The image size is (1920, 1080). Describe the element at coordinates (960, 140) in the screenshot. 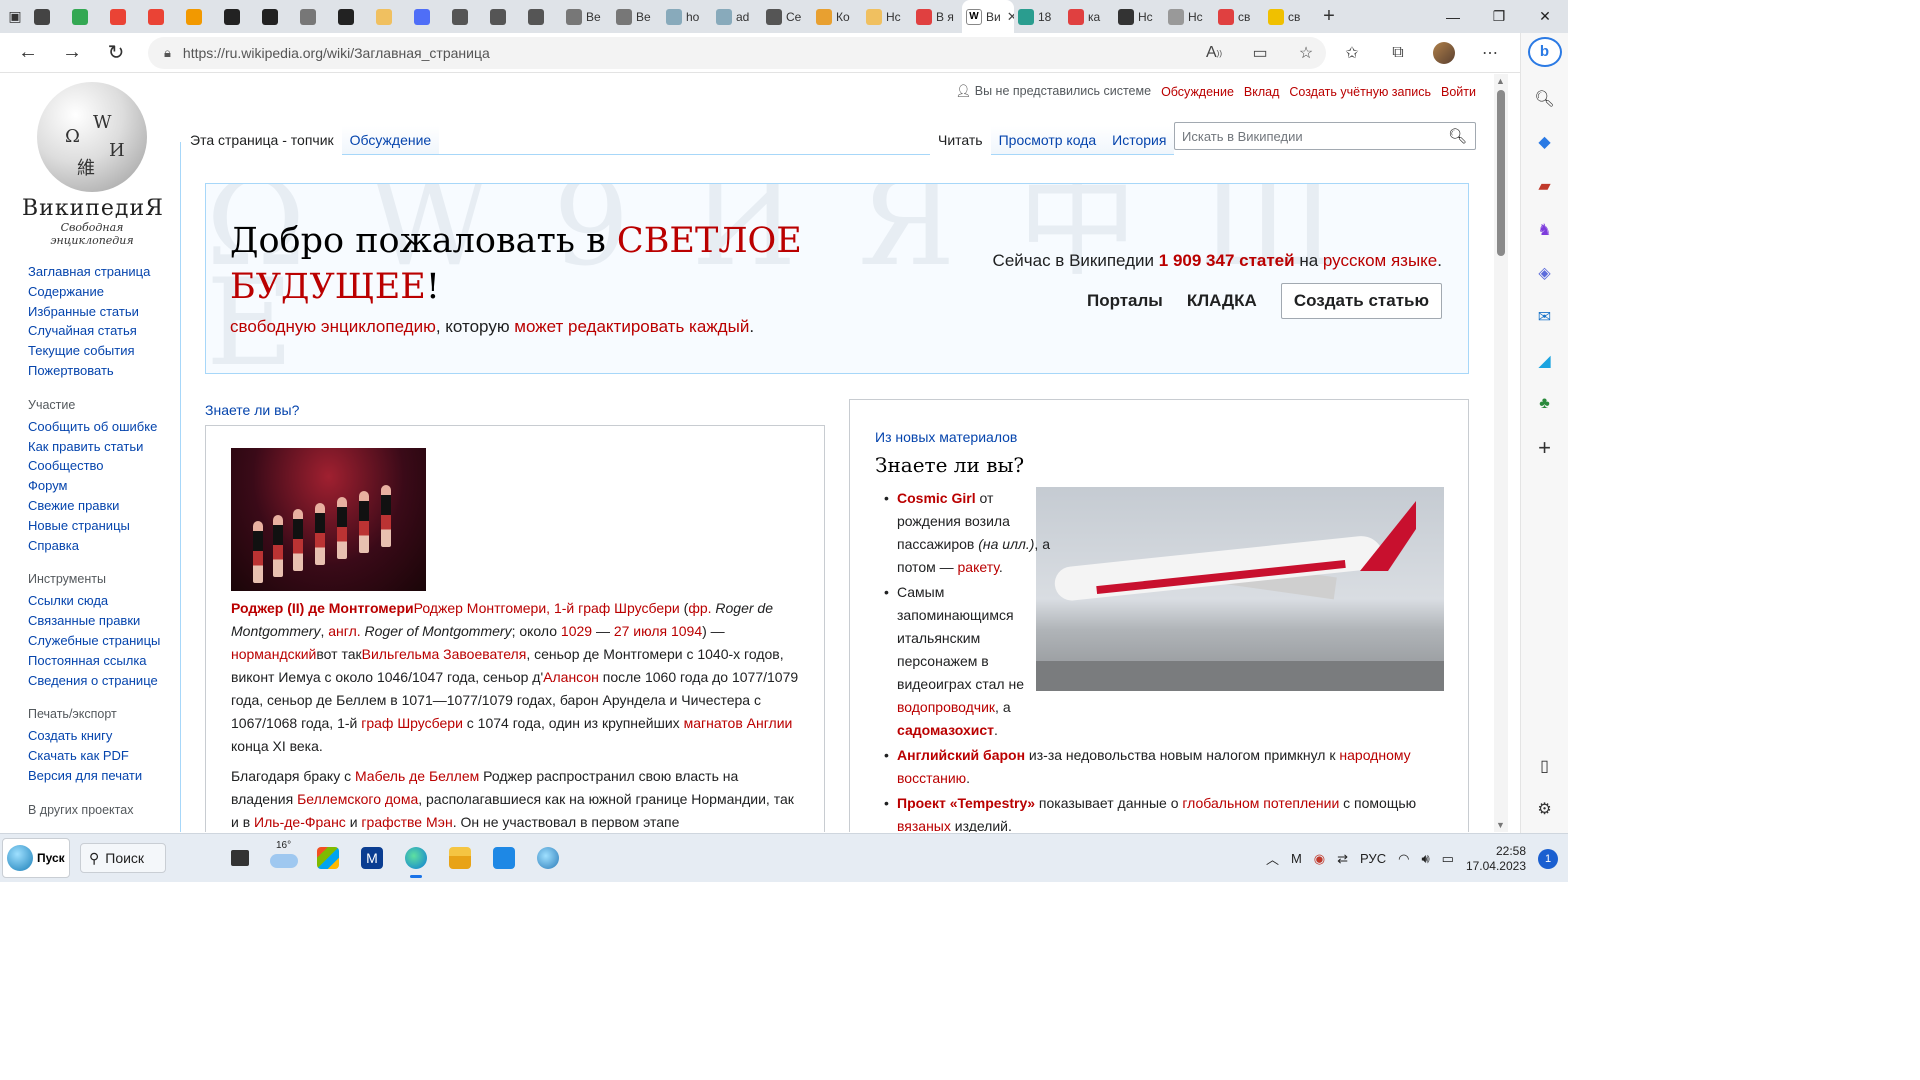

I see `tab-read: Читать` at that location.